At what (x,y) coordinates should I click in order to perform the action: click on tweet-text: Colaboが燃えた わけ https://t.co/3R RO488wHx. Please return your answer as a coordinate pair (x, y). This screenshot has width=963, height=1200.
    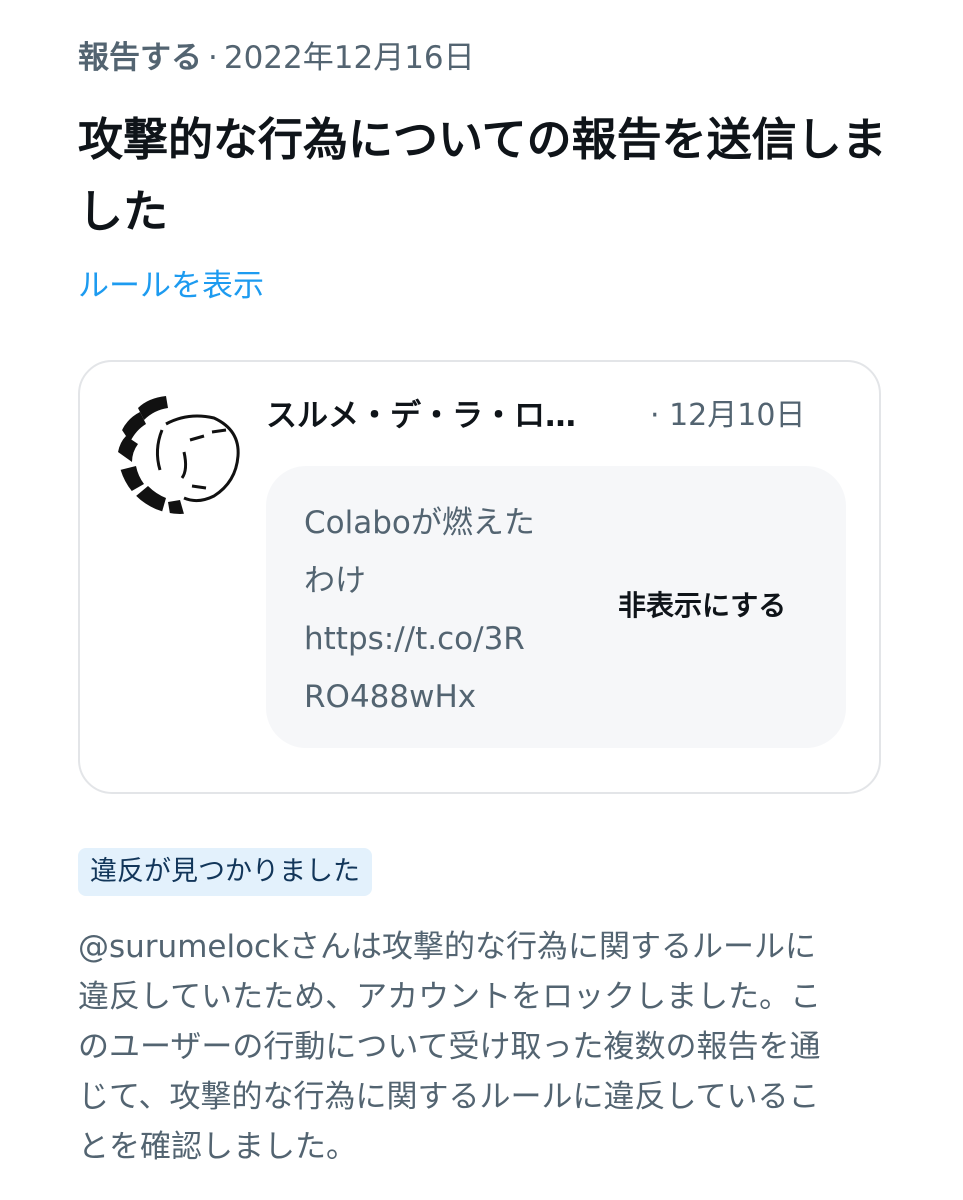
    Looking at the image, I should click on (439, 610).